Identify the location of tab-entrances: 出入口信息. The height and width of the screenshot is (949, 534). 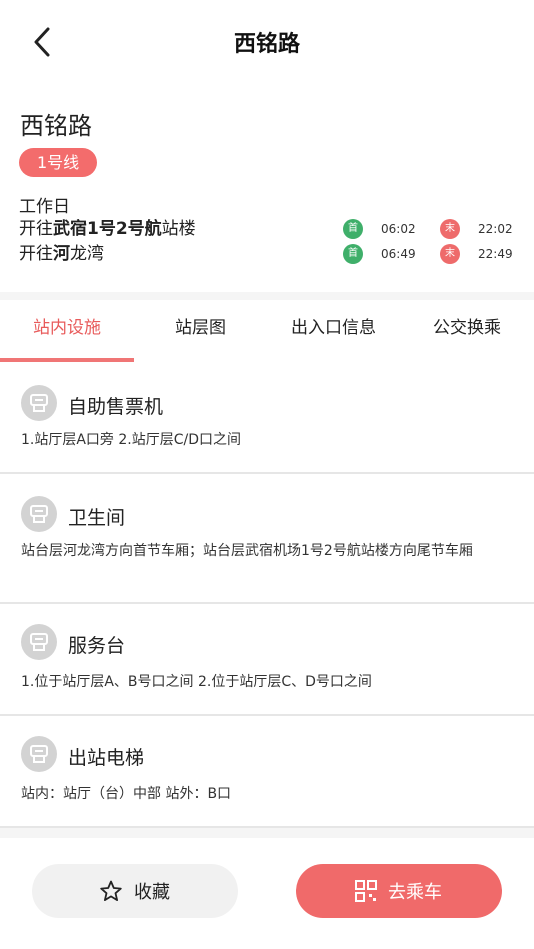
(333, 331).